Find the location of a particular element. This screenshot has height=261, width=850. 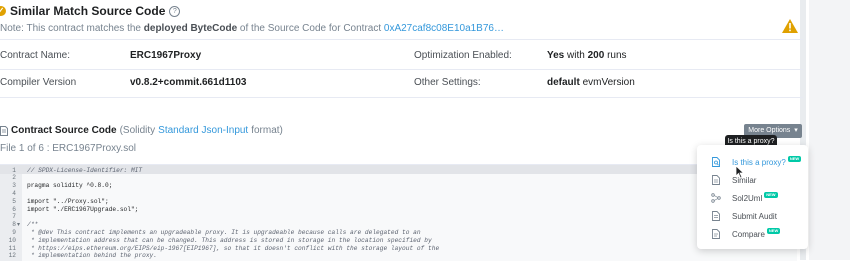

code-line: 12 * implementation behind the proxy. is located at coordinates (398, 255).